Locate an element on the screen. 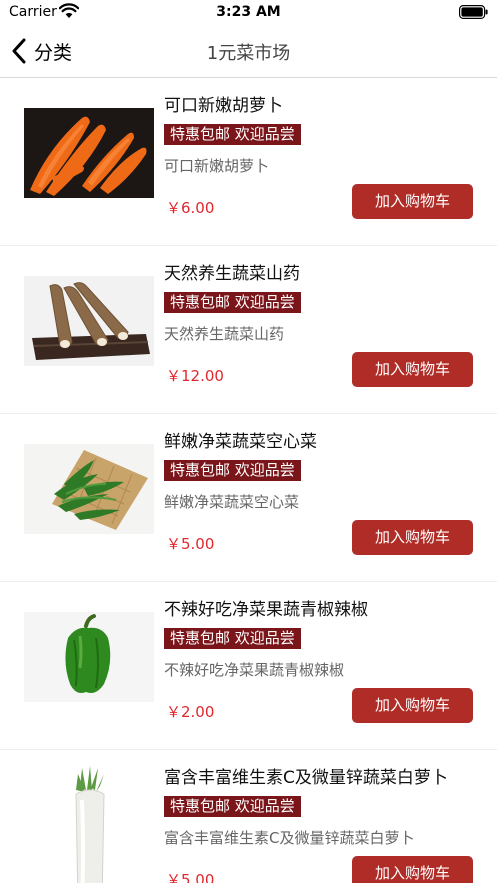  navigation-bar: 分类 1元菜市场 is located at coordinates (248, 52).